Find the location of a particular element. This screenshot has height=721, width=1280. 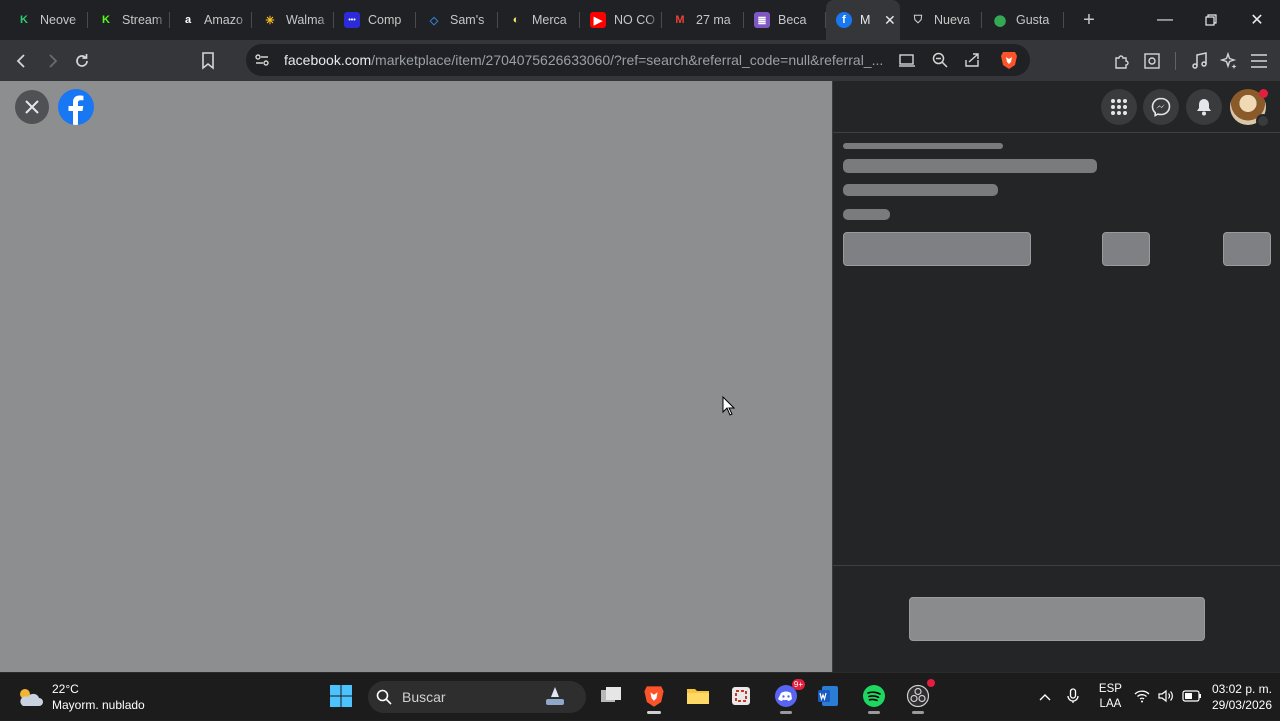

skeleton-send-button is located at coordinates (1057, 619).